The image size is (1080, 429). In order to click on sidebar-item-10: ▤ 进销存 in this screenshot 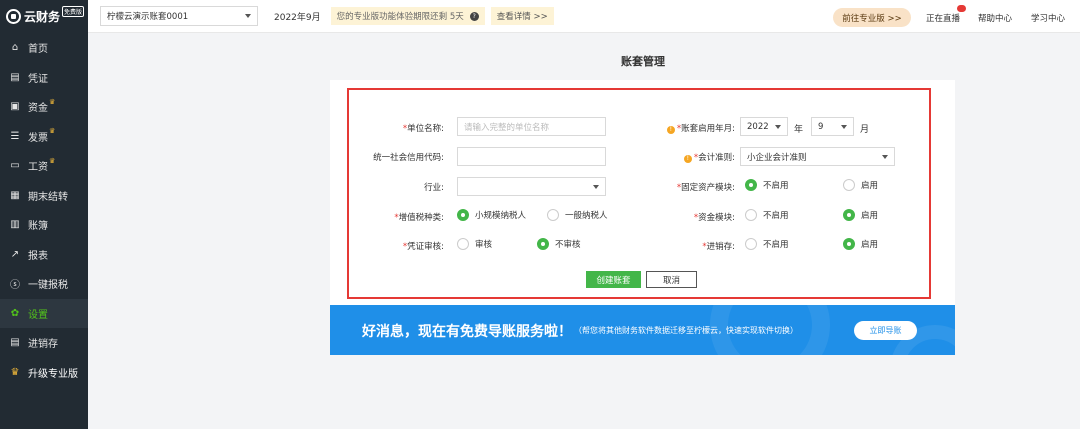, I will do `click(44, 343)`.